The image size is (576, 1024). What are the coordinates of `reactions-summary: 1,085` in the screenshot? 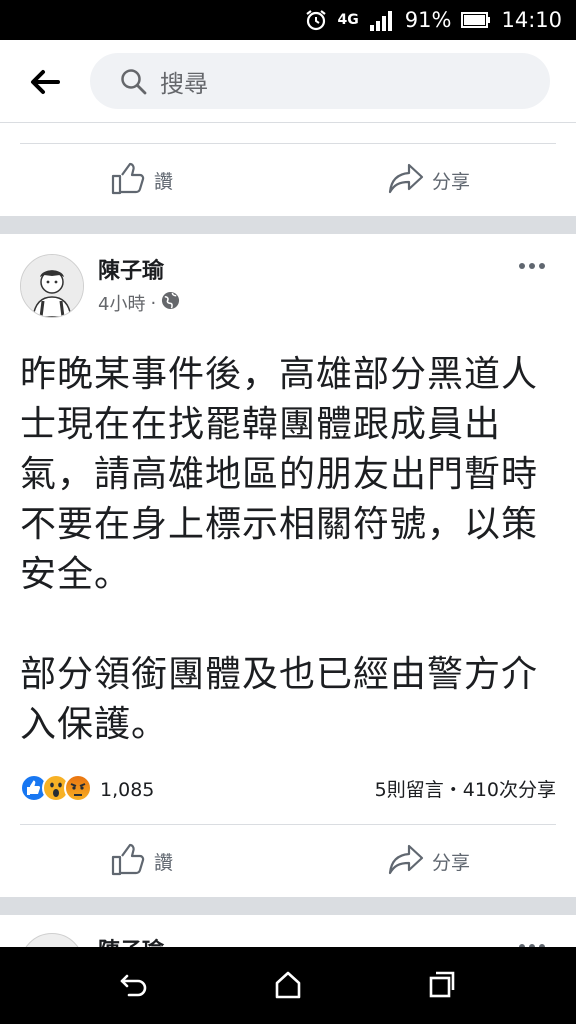 It's located at (87, 790).